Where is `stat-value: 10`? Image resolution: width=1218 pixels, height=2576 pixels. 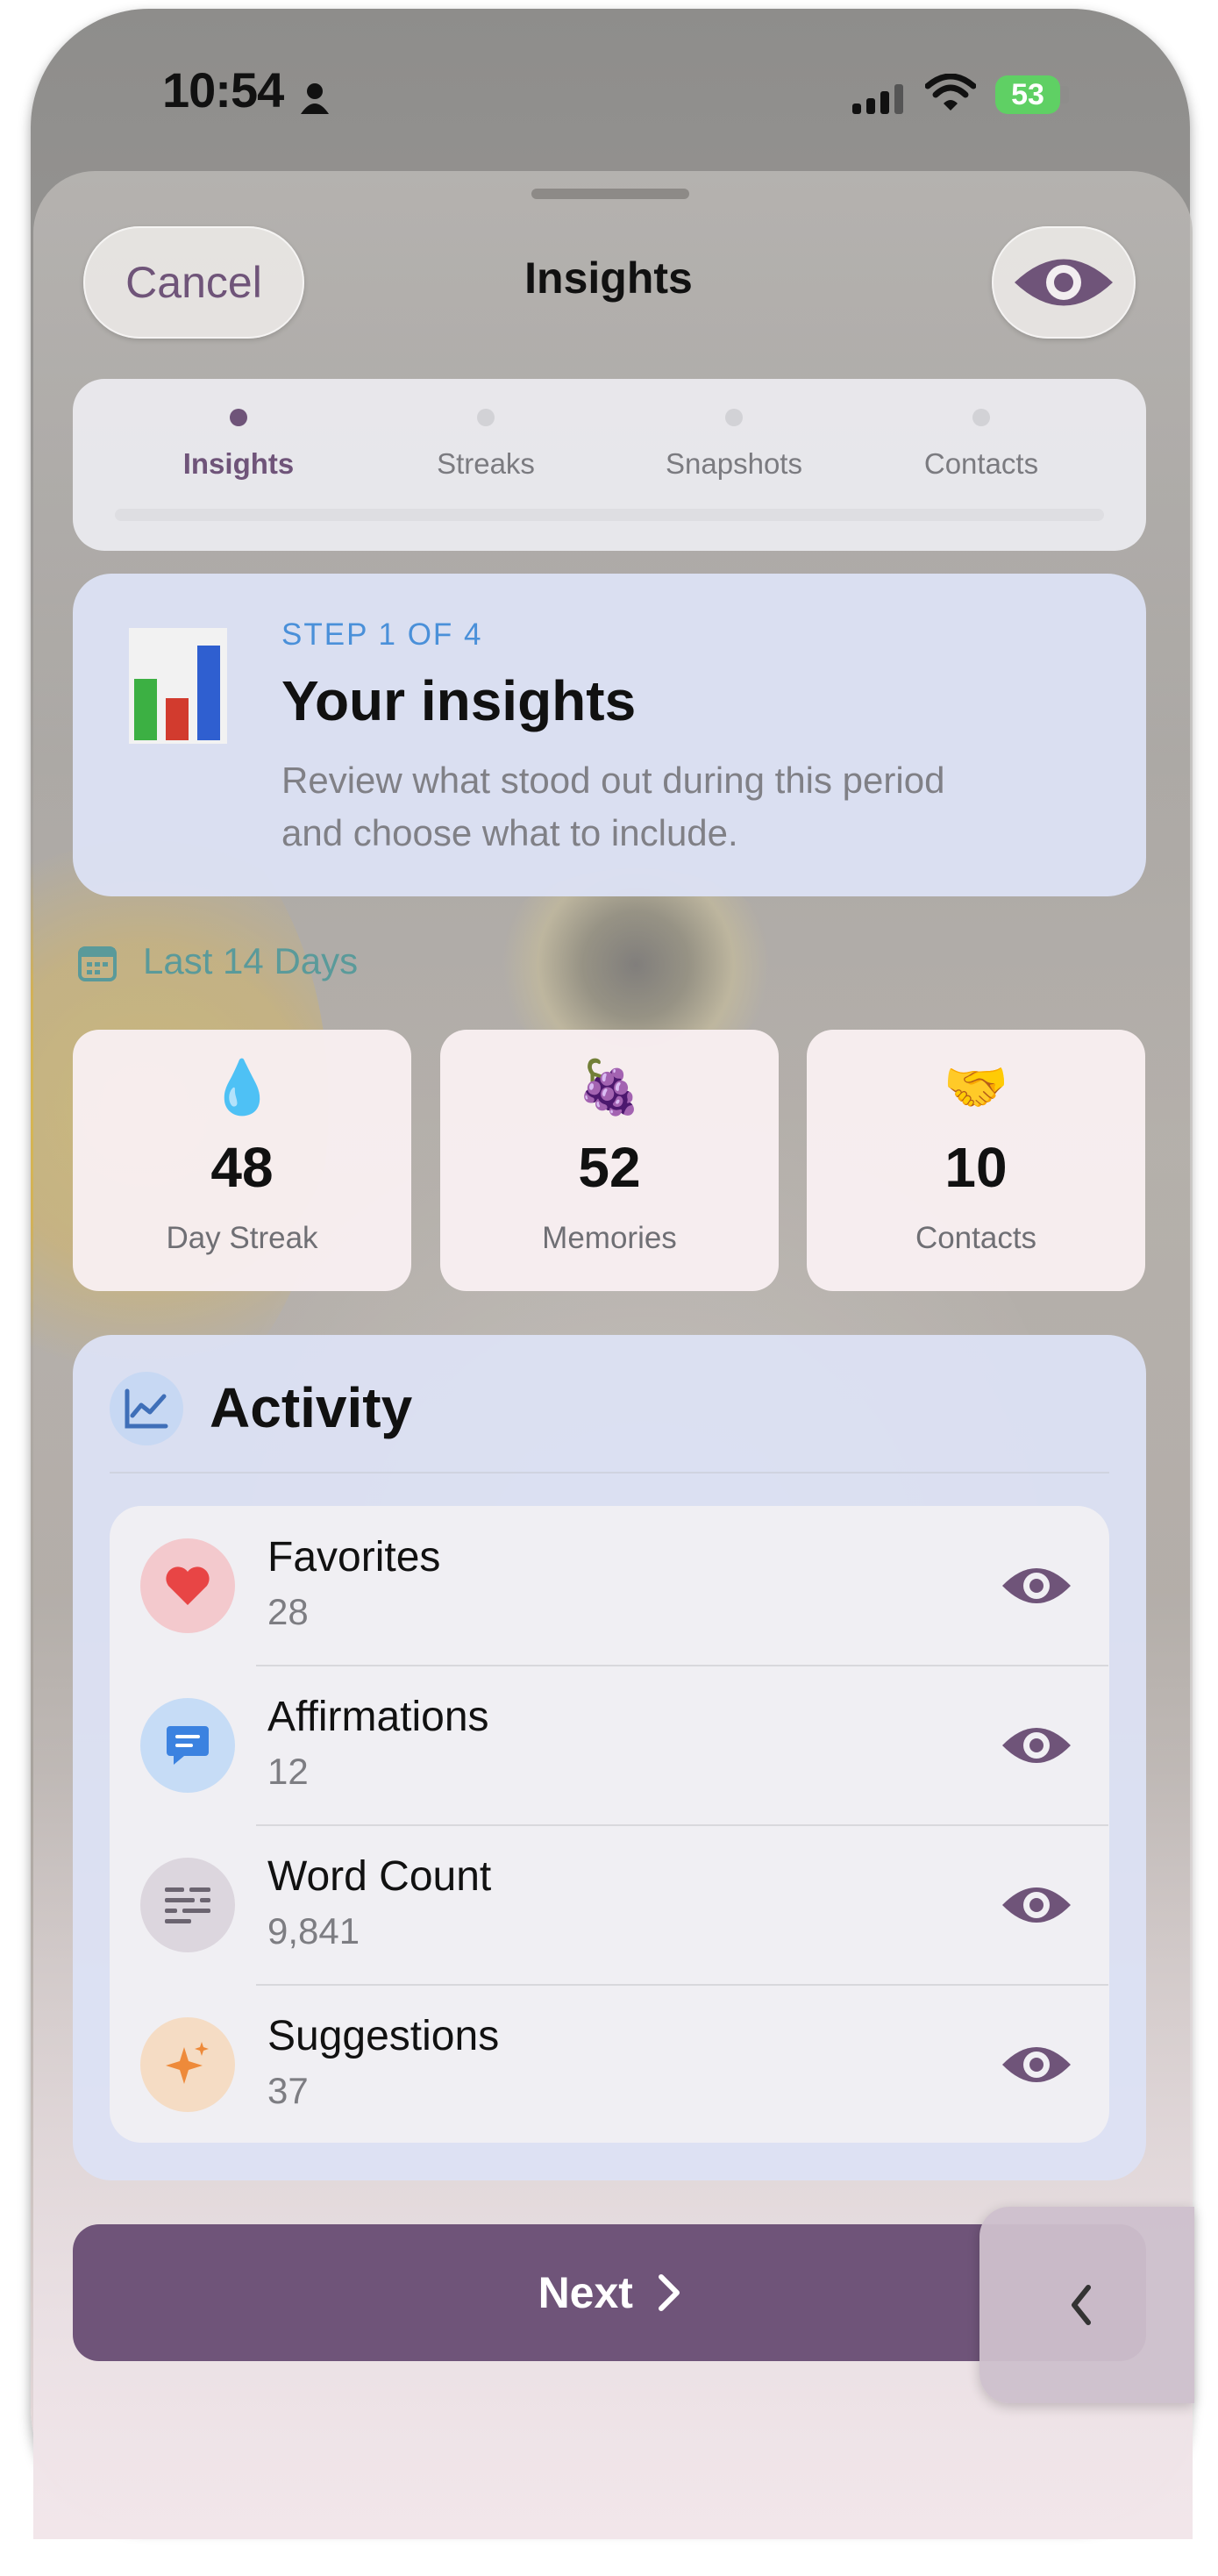
stat-value: 10 is located at coordinates (976, 1167).